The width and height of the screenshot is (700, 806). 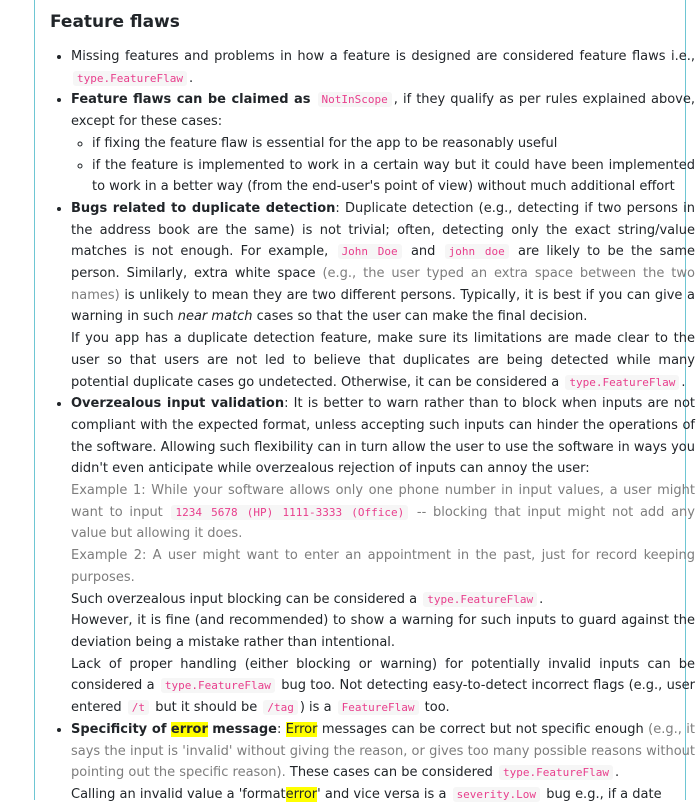 What do you see at coordinates (369, 252) in the screenshot?
I see `inline-code: John Doe` at bounding box center [369, 252].